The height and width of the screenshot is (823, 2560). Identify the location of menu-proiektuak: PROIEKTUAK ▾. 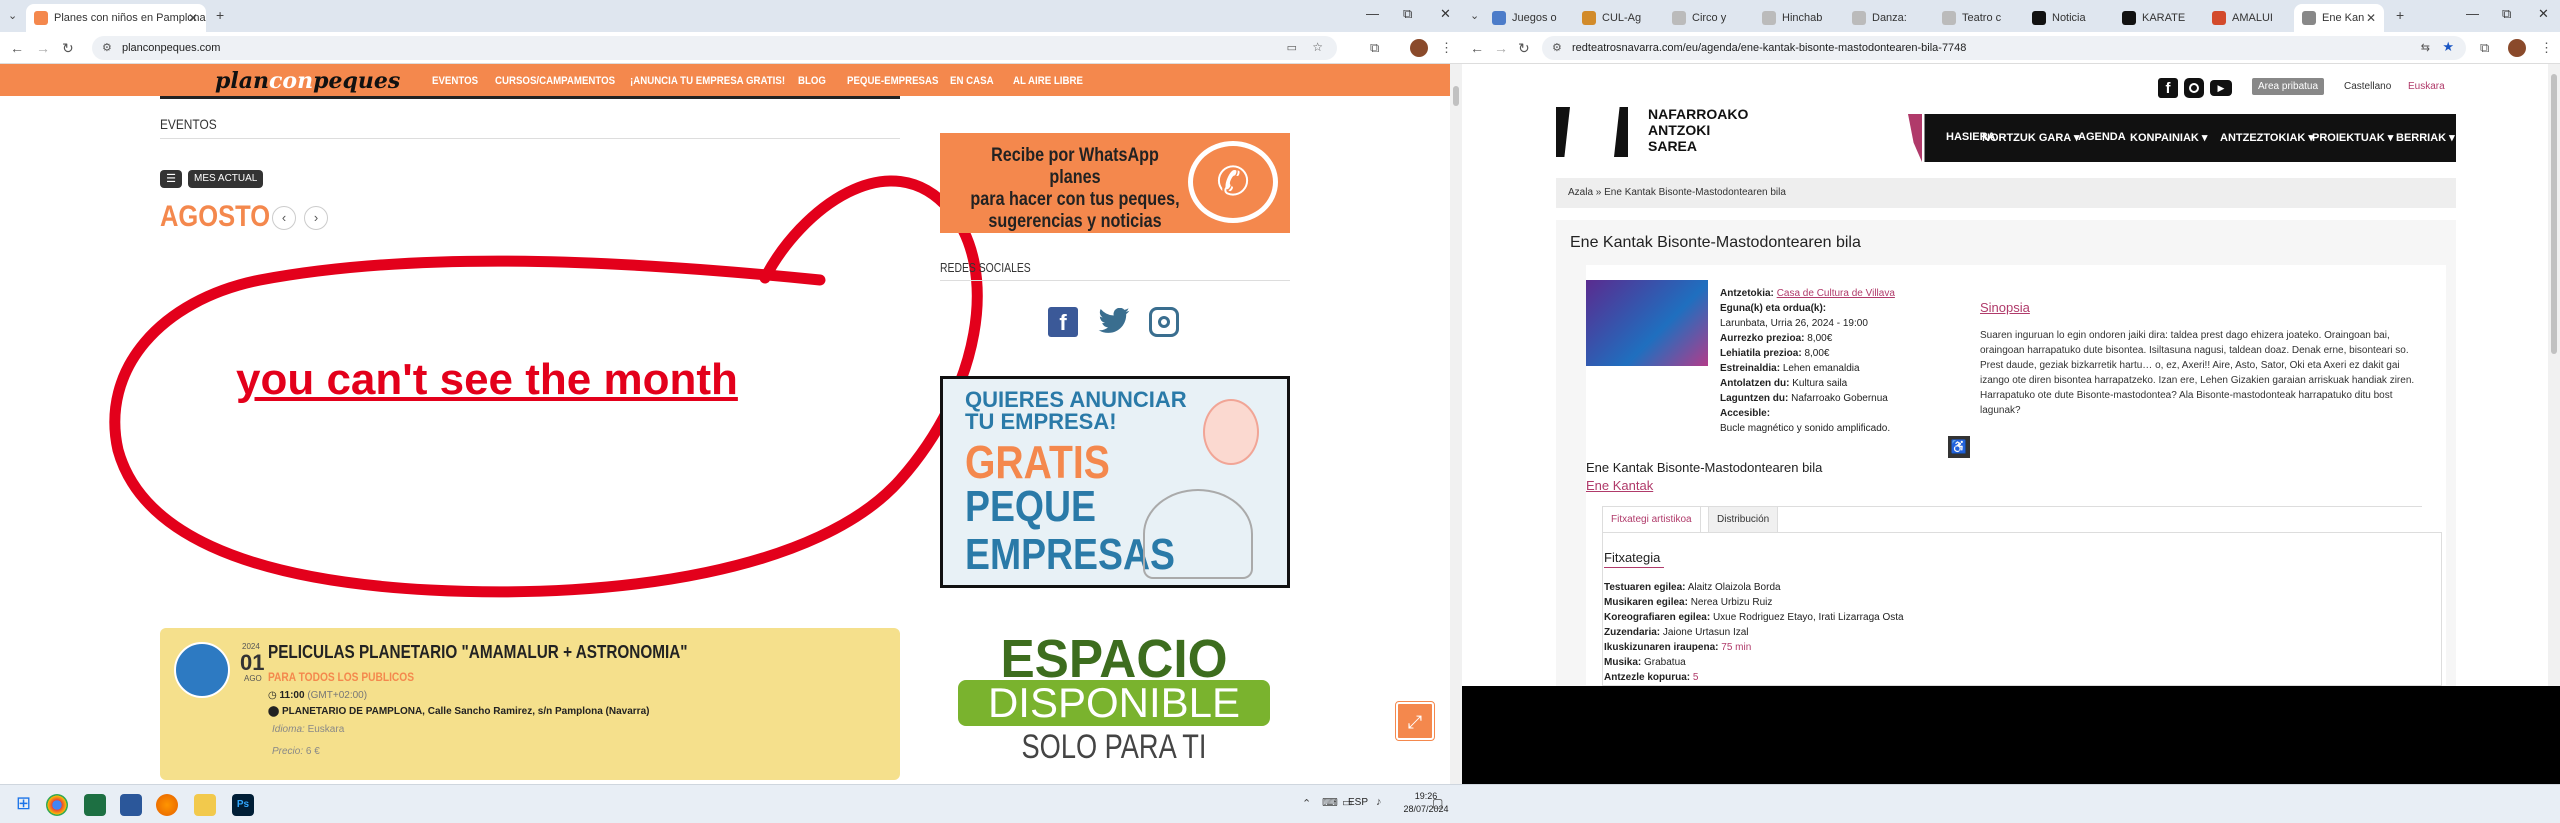
(2352, 137).